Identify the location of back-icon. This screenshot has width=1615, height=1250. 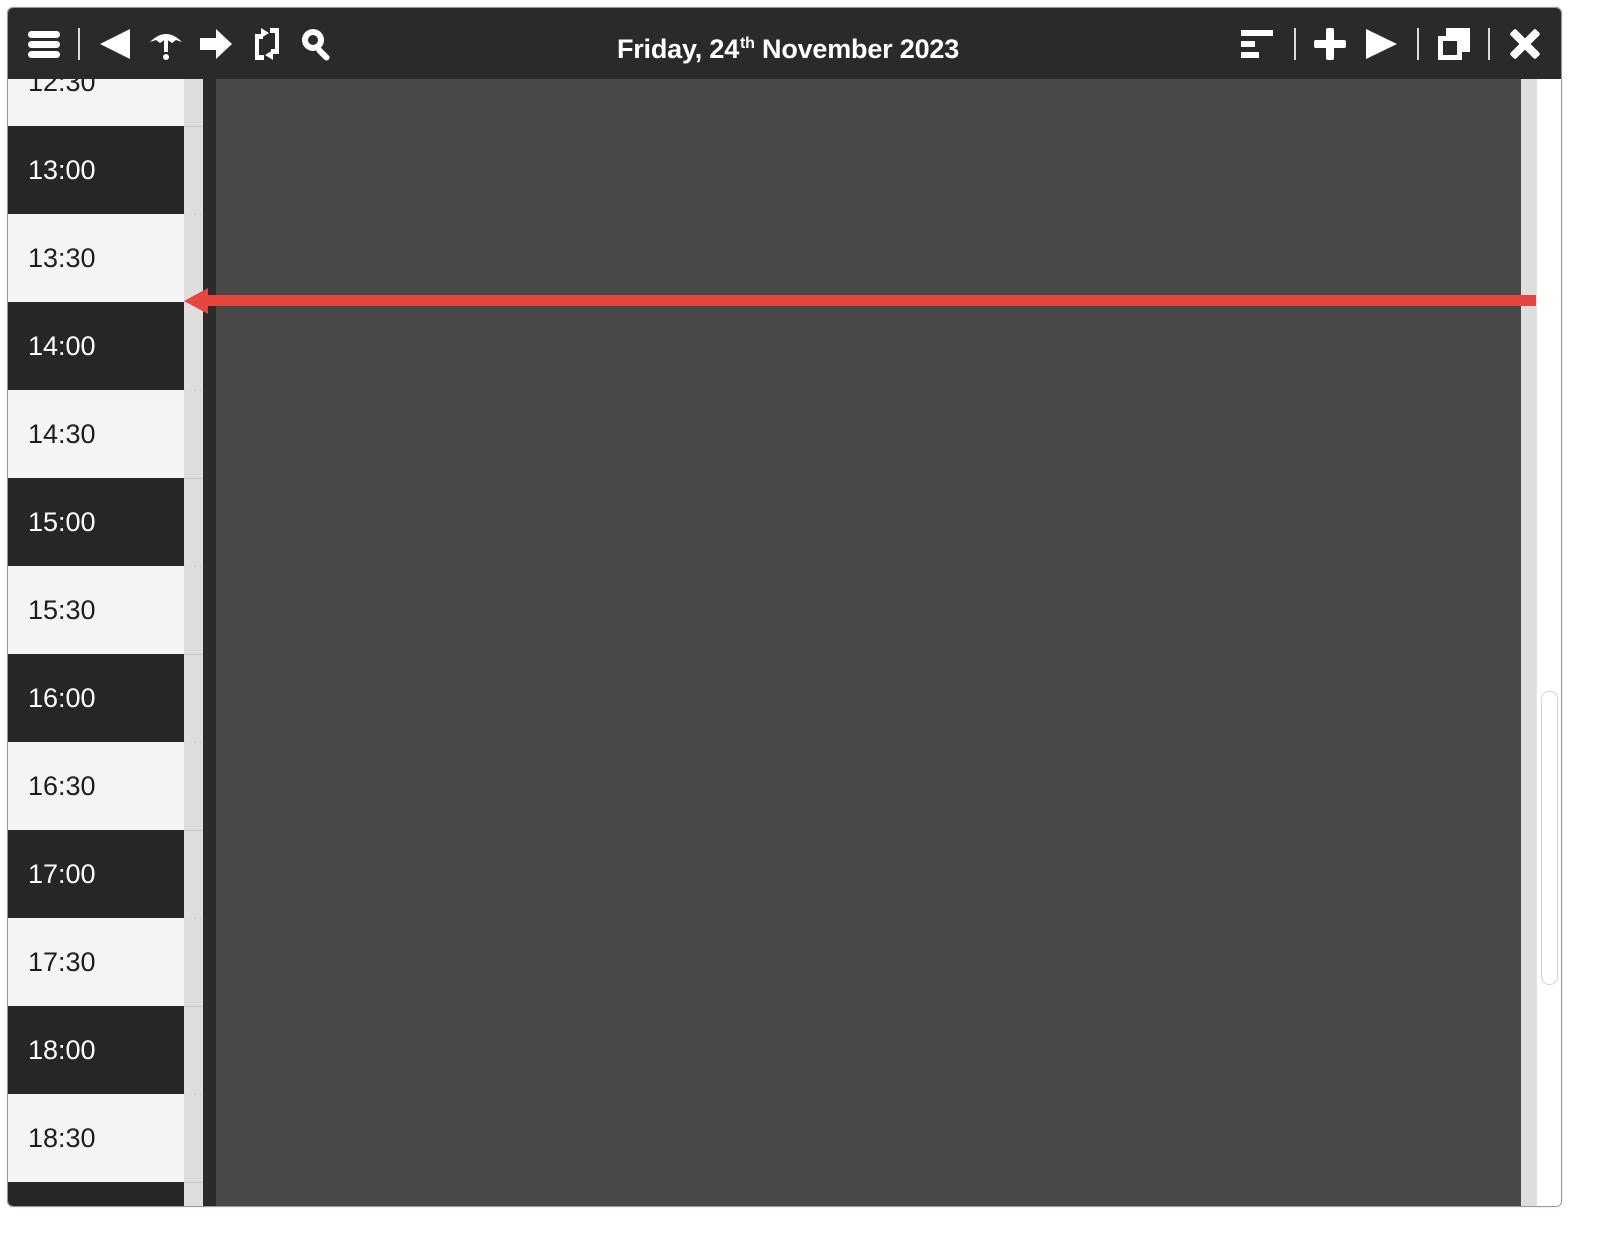
(116, 44).